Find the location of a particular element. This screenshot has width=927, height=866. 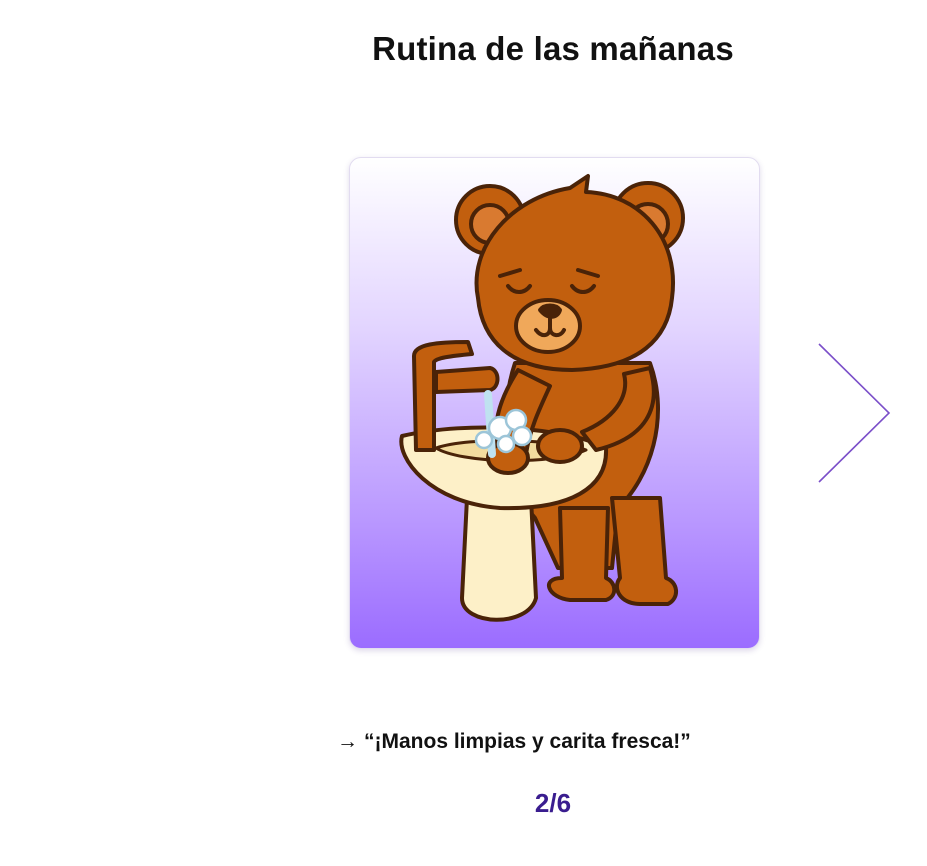

routine-caption: → “¡Manos limpias y carita fresca!” is located at coordinates (514, 742).